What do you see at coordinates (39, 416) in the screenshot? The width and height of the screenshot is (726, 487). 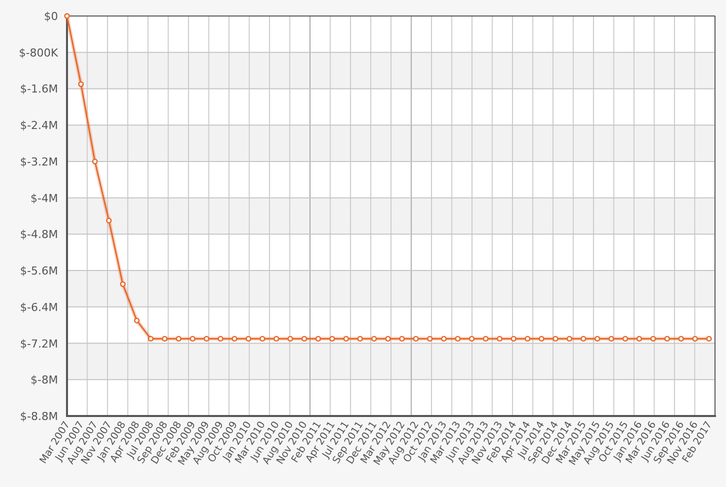 I see `y-axis-label: $-8.8M` at bounding box center [39, 416].